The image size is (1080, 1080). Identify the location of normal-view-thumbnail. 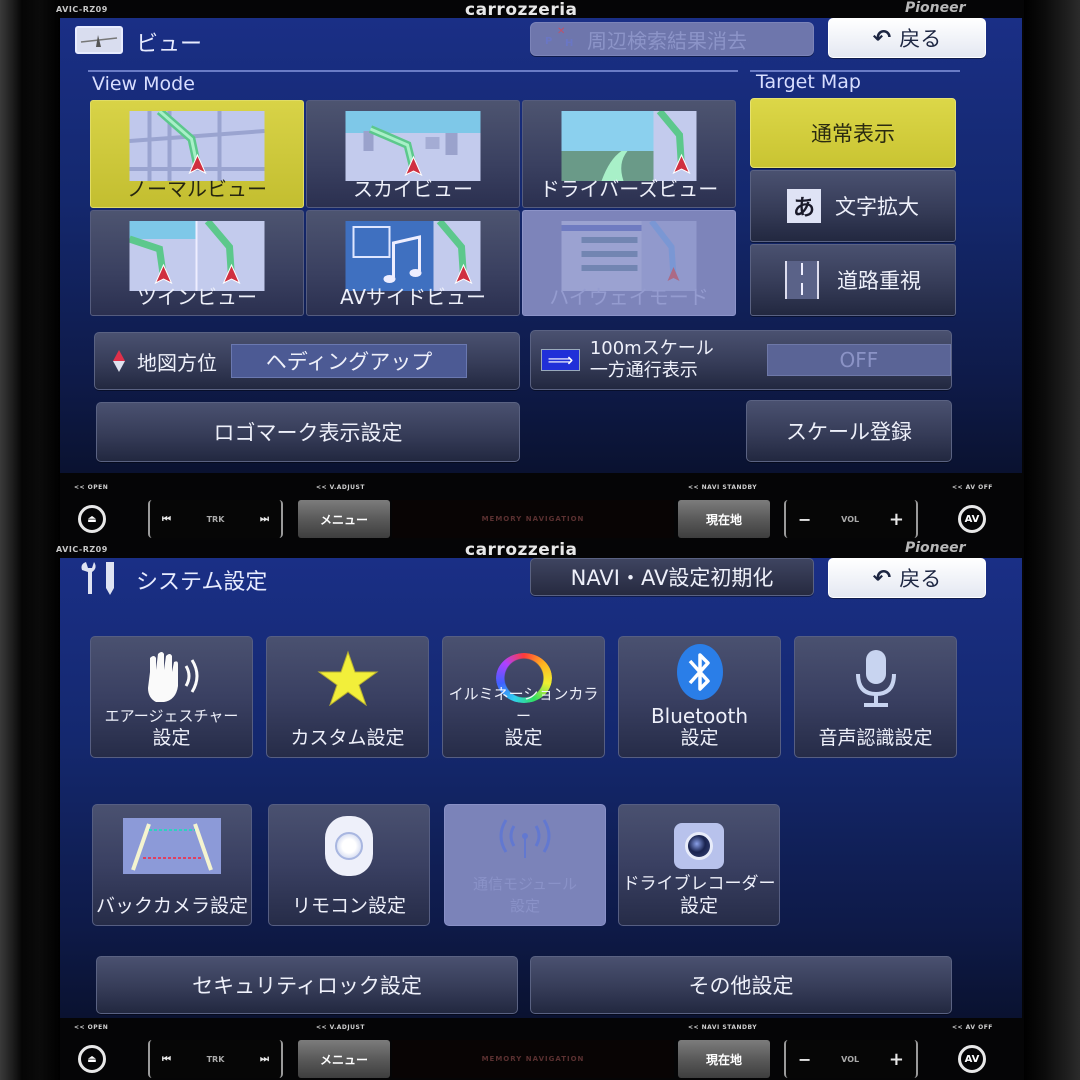
(197, 146).